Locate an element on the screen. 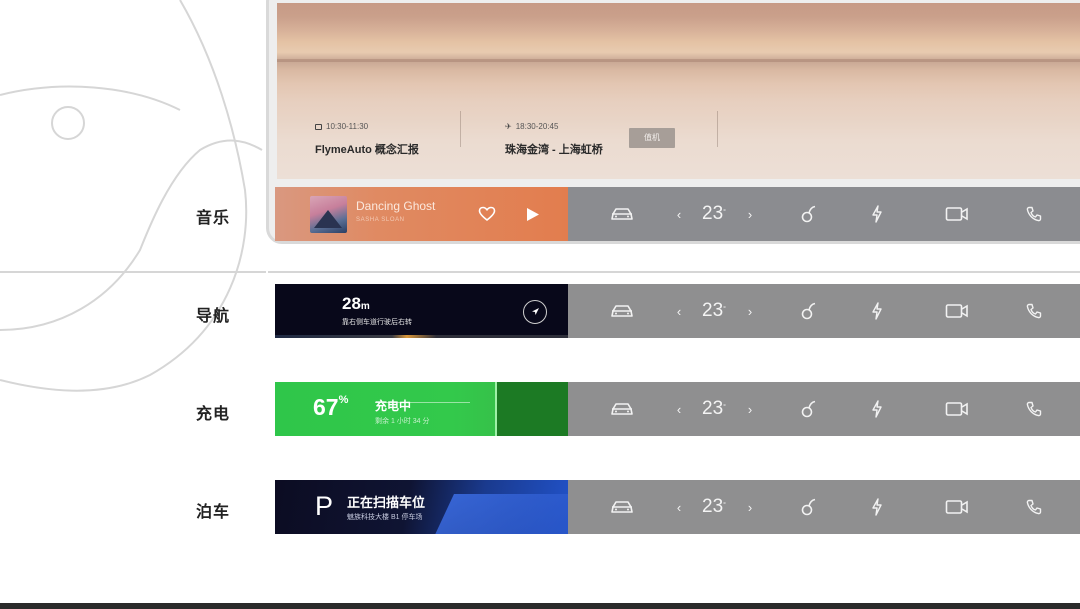 This screenshot has width=1080, height=609. charge-status: 充电中 is located at coordinates (393, 406).